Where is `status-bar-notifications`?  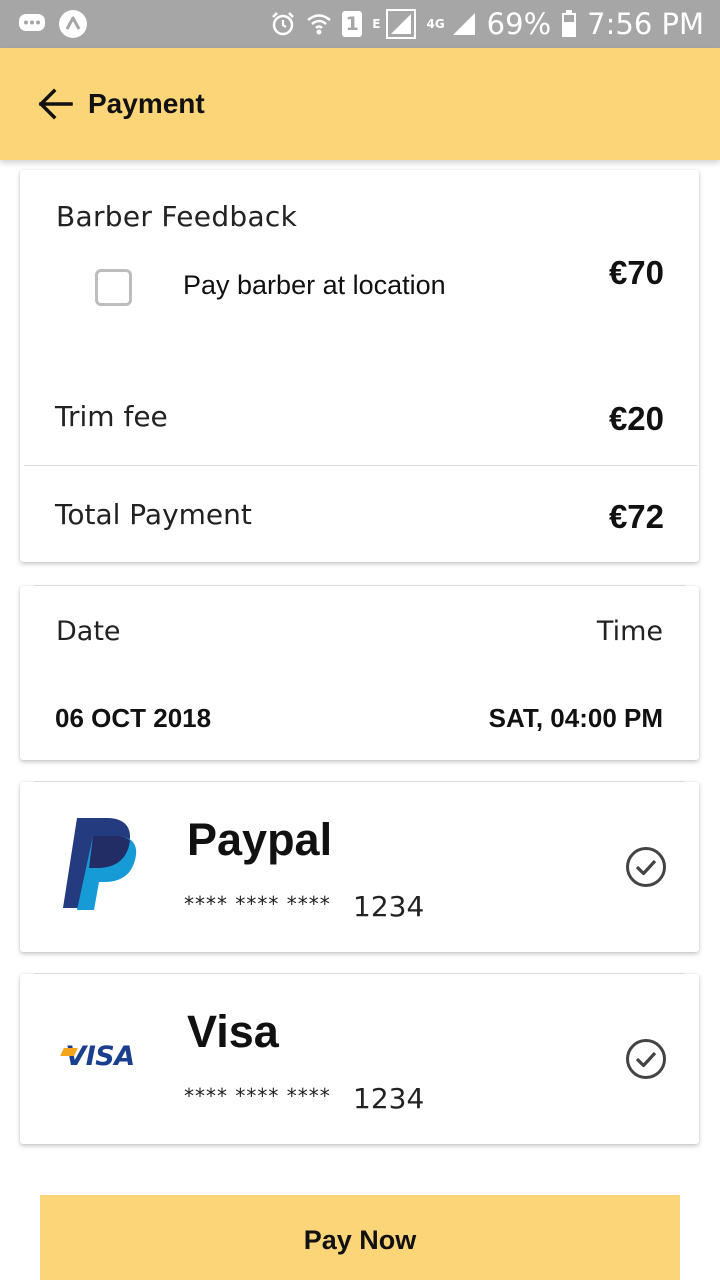 status-bar-notifications is located at coordinates (53, 24).